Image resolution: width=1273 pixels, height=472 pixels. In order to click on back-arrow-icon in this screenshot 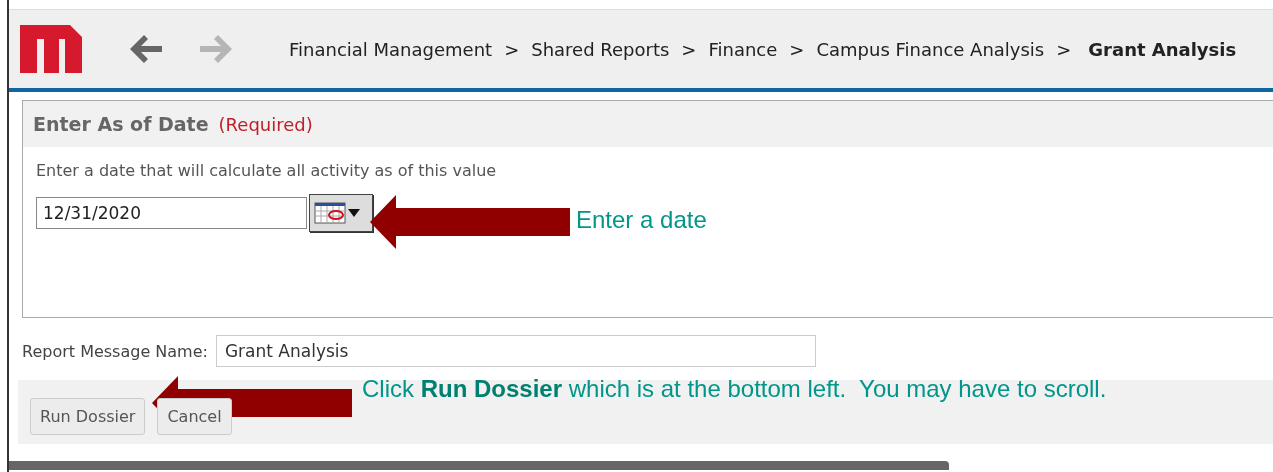, I will do `click(146, 49)`.